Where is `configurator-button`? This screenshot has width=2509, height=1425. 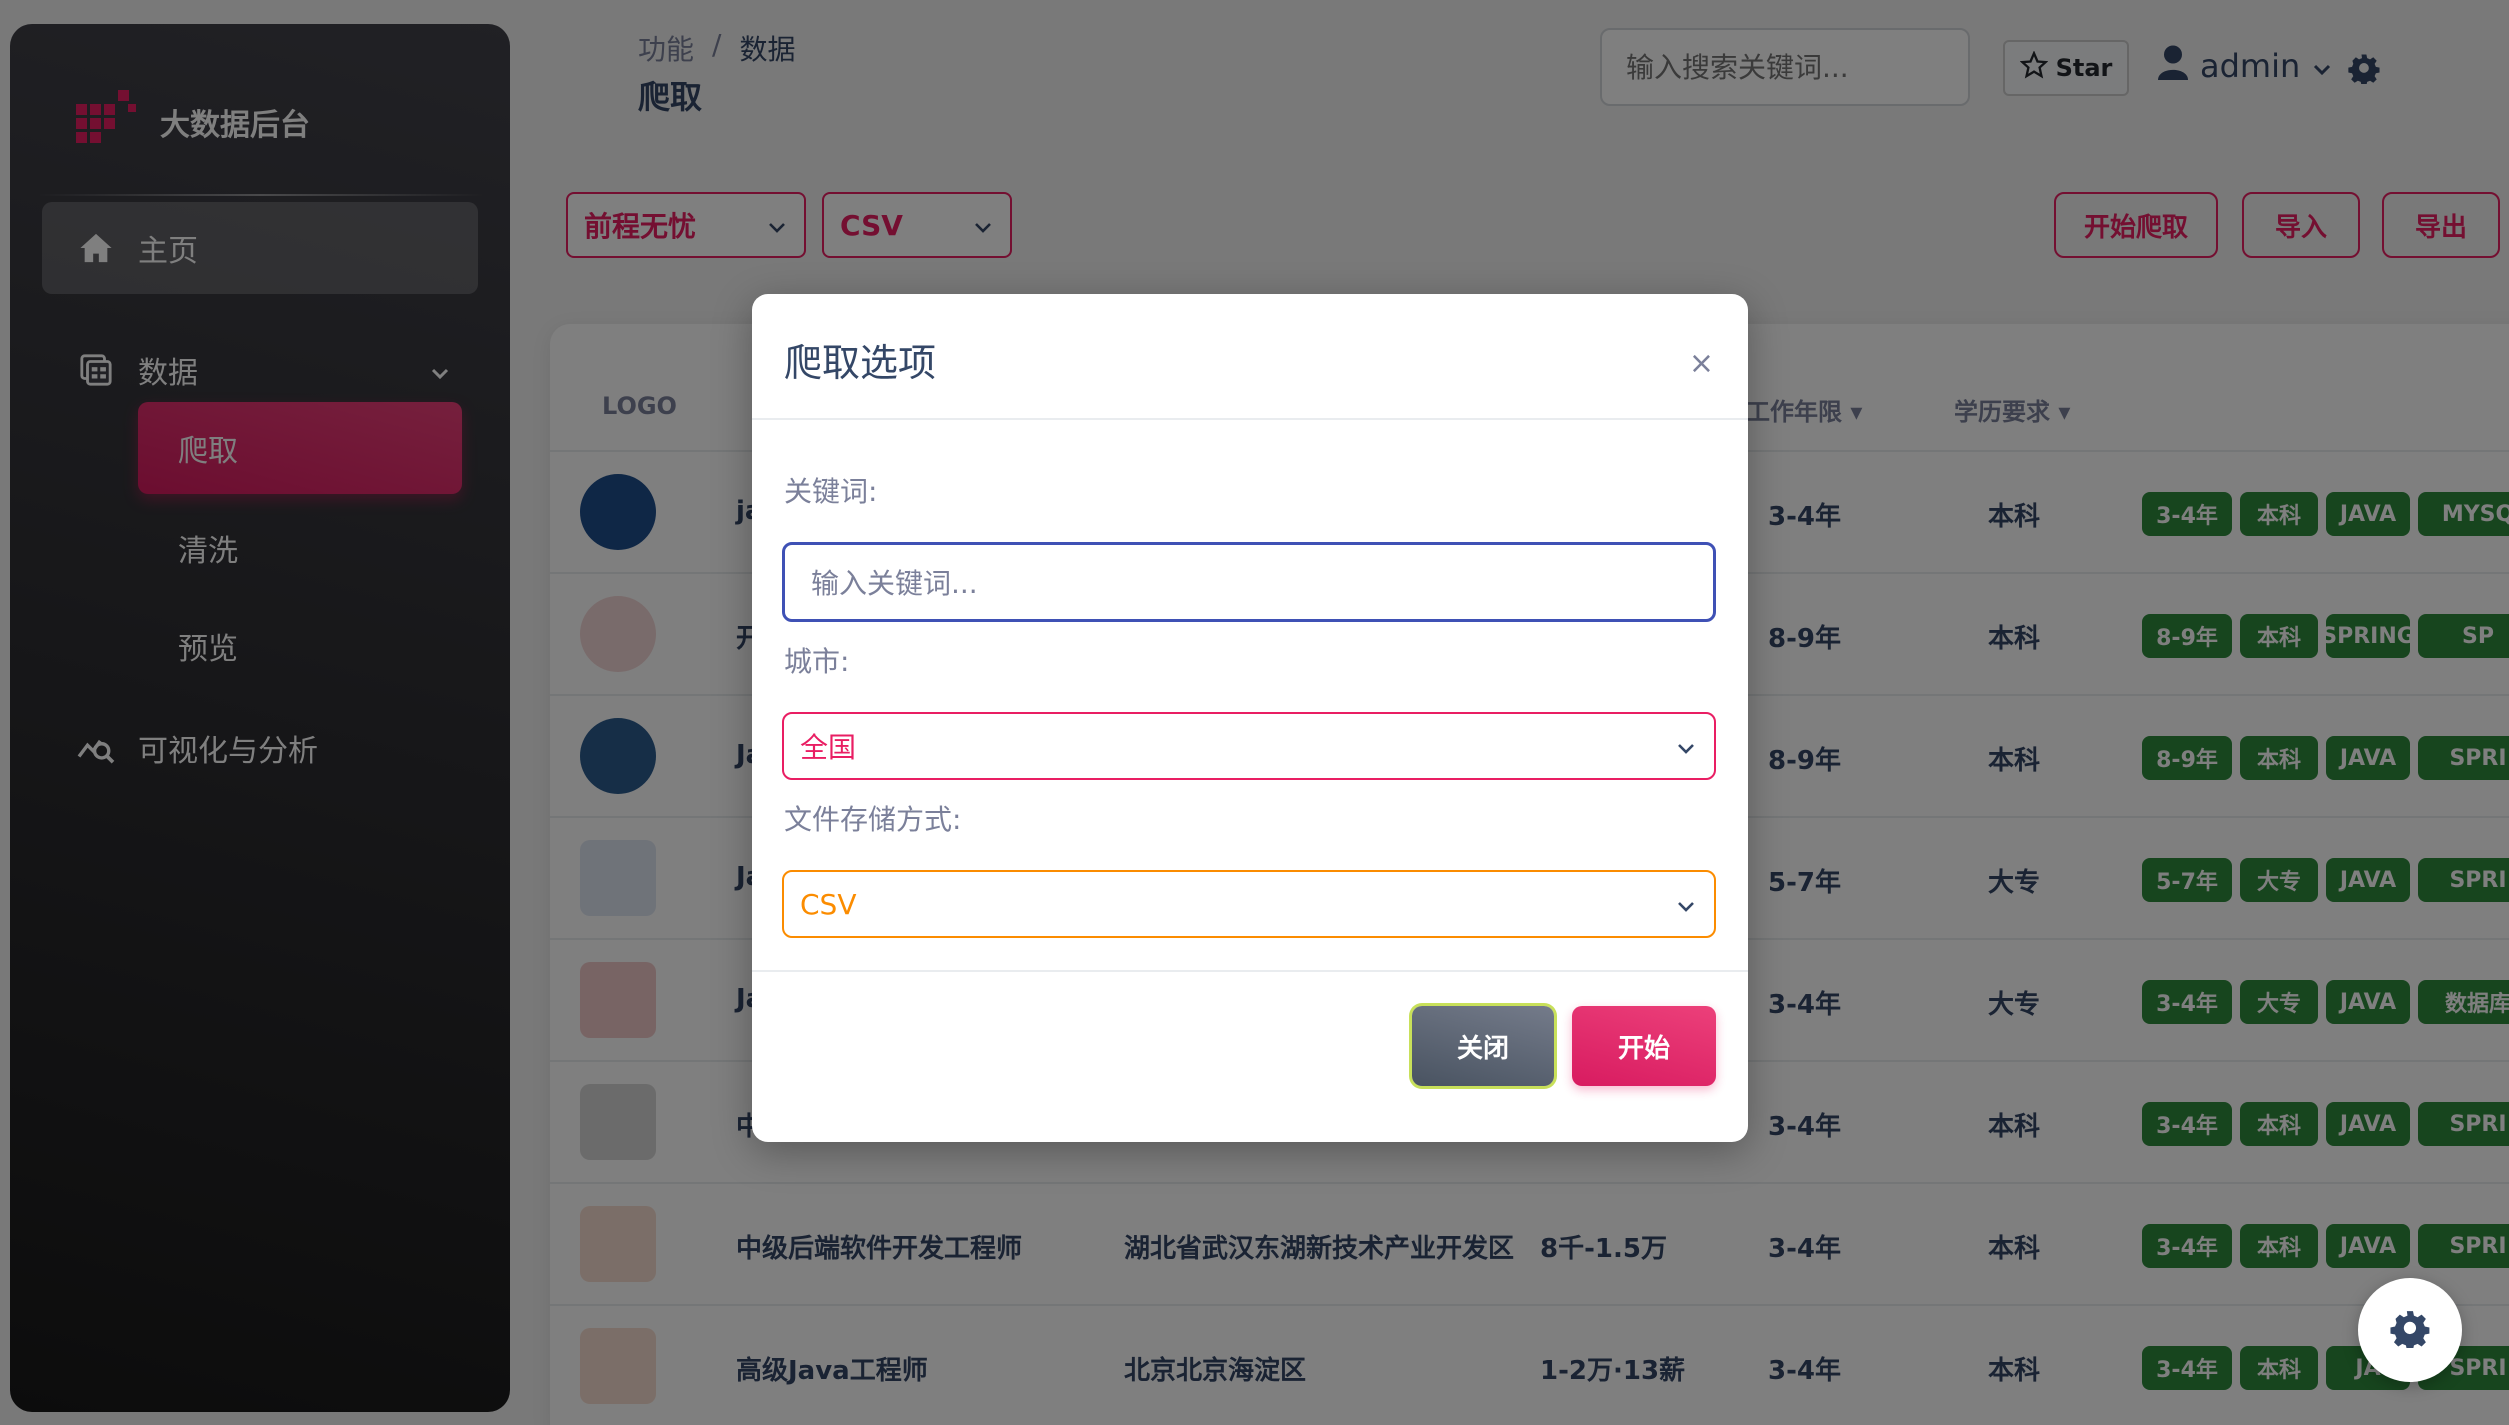 configurator-button is located at coordinates (2410, 1330).